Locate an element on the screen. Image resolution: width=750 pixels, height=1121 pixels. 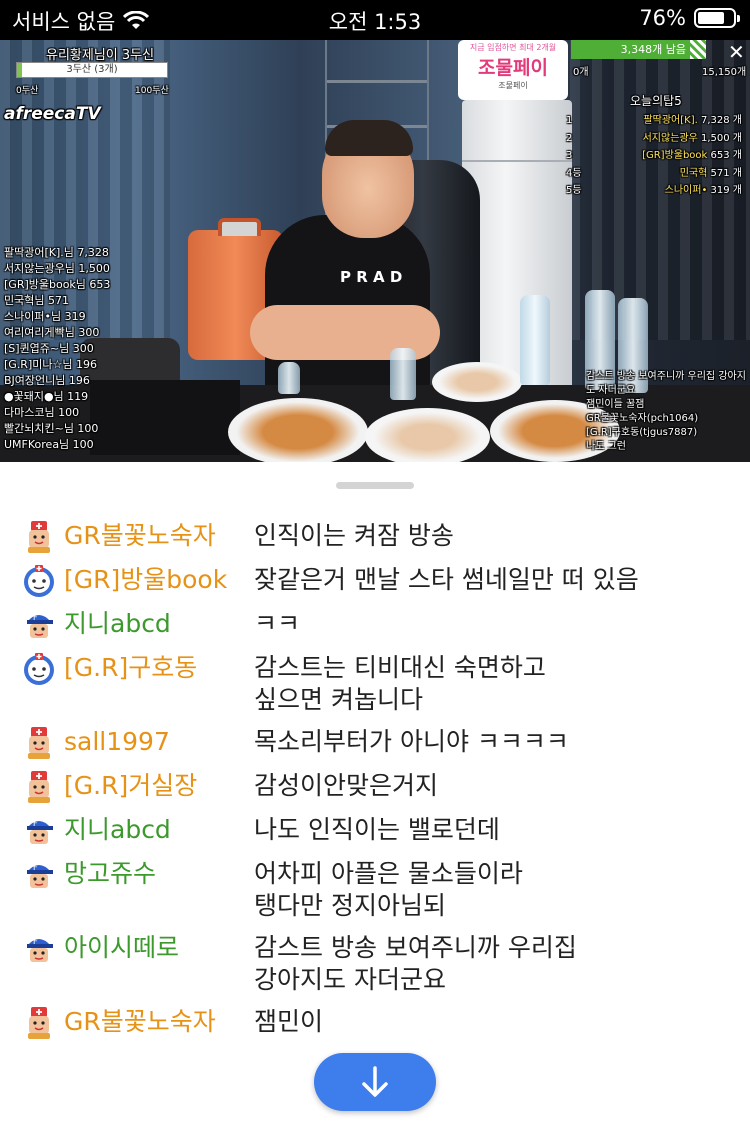
today-rank-value: 571 개 is located at coordinates (726, 173).